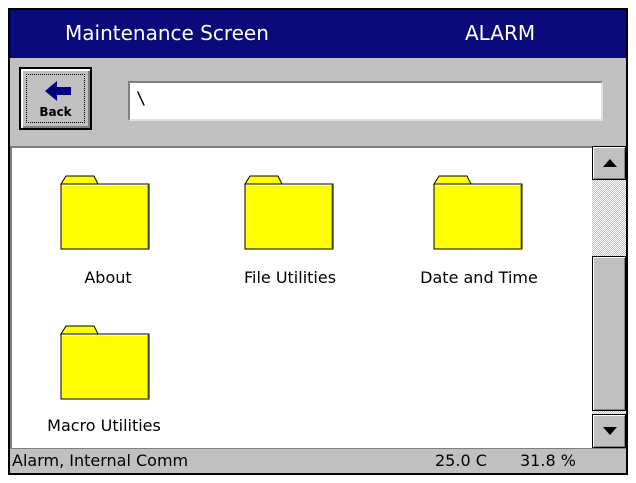  Describe the element at coordinates (290, 277) in the screenshot. I see `folder-label: File Utilities` at that location.